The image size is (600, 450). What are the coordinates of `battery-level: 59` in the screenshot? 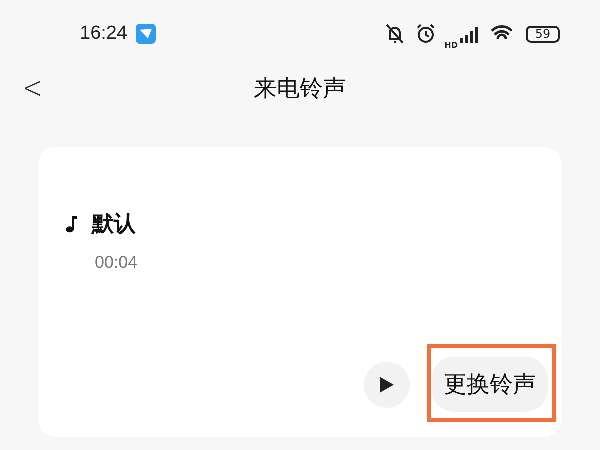 It's located at (543, 34).